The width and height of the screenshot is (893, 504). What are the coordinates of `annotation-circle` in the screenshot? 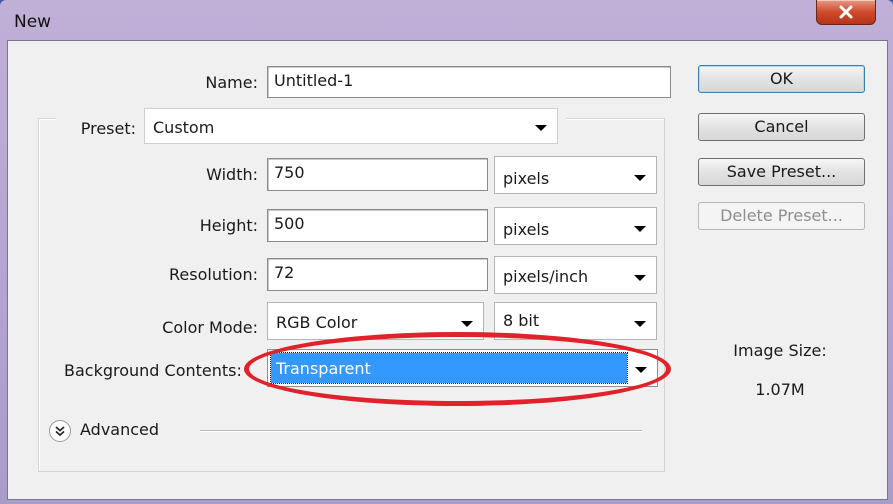 It's located at (457, 369).